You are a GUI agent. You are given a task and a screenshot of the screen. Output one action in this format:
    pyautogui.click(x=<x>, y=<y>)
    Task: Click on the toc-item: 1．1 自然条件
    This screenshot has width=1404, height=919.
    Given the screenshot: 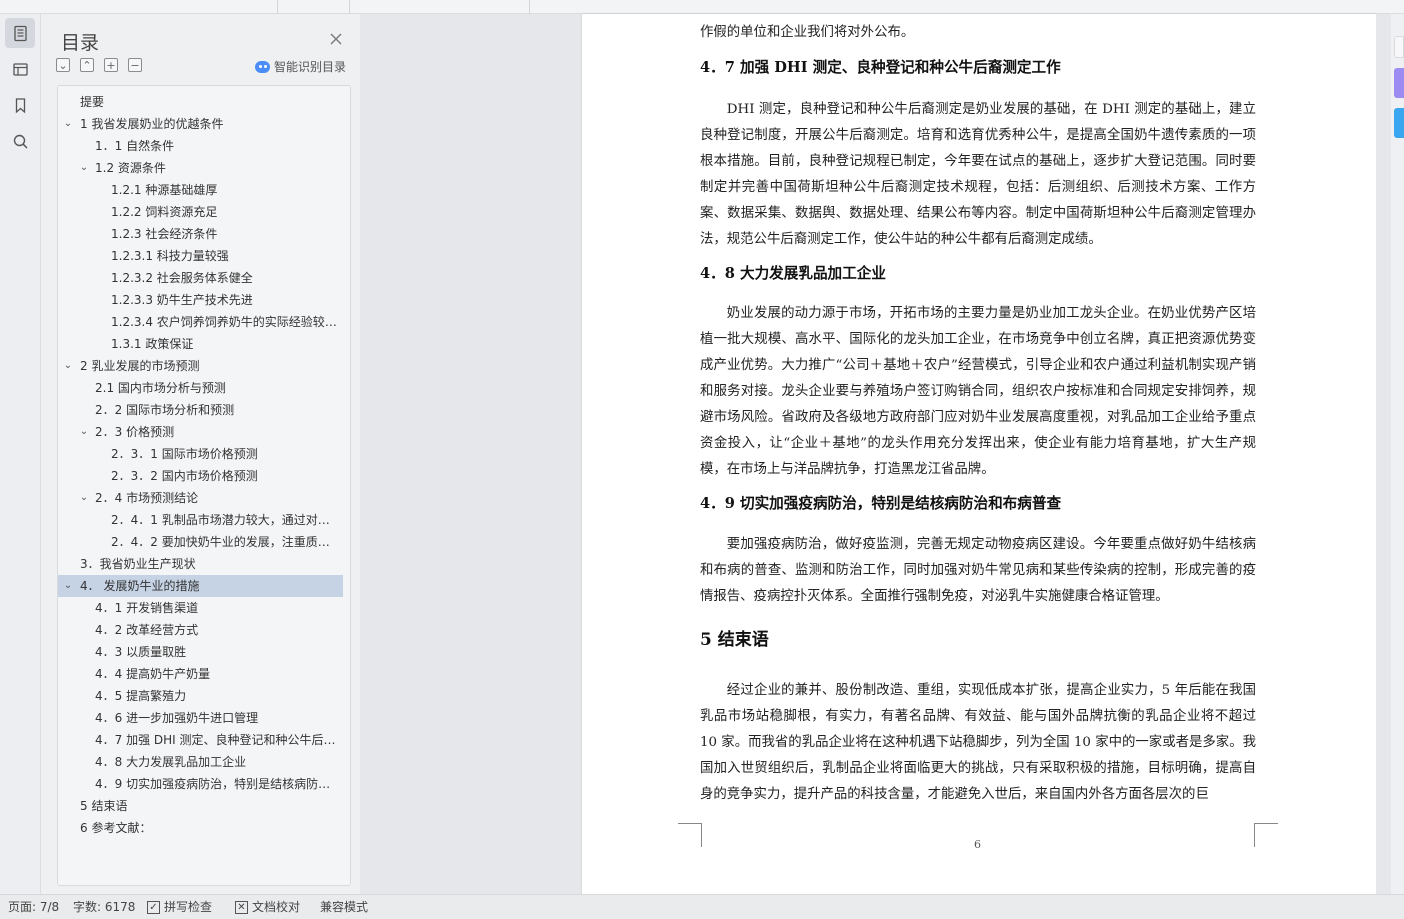 What is the action you would take?
    pyautogui.click(x=200, y=146)
    